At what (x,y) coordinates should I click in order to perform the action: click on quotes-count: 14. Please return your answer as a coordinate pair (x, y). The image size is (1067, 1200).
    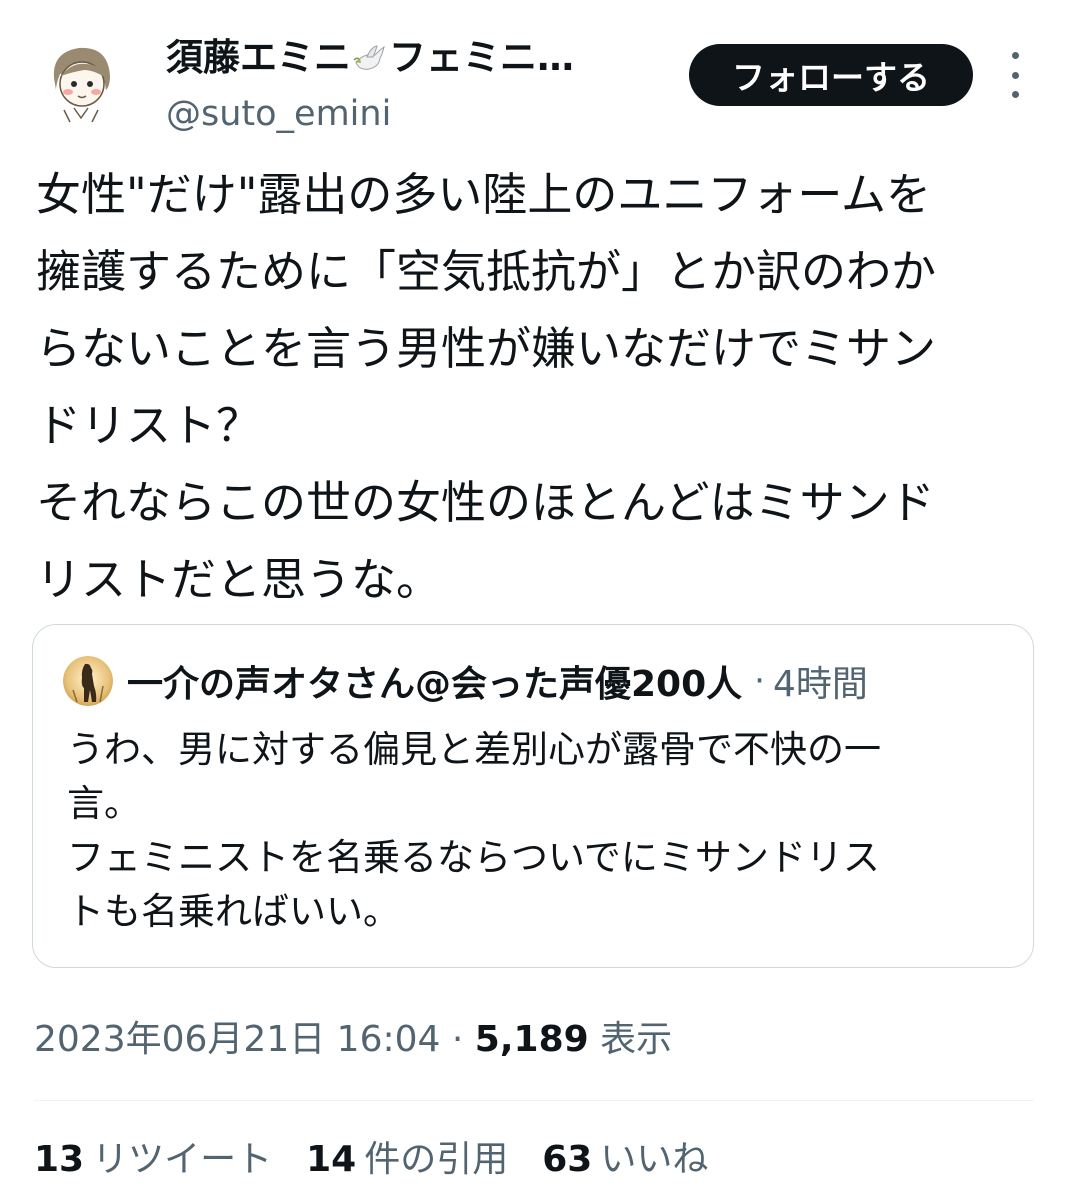
    Looking at the image, I should click on (331, 1159).